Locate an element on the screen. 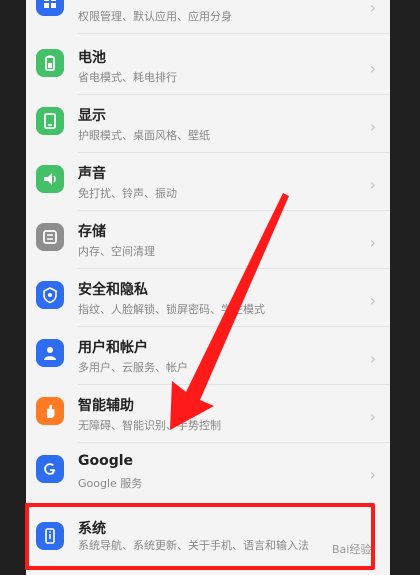 This screenshot has width=420, height=575. divider is located at coordinates (234, 33).